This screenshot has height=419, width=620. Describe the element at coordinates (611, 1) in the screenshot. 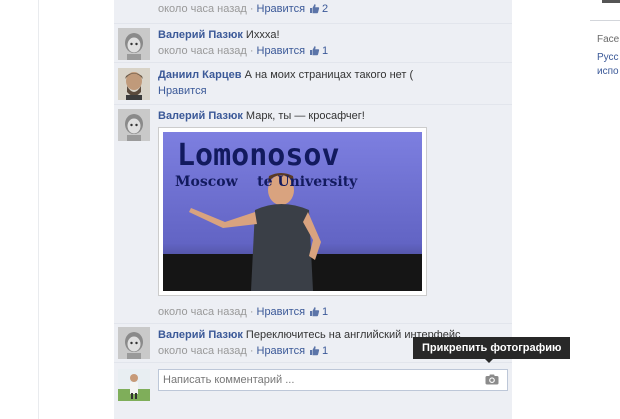

I see `sidebar-bar` at that location.